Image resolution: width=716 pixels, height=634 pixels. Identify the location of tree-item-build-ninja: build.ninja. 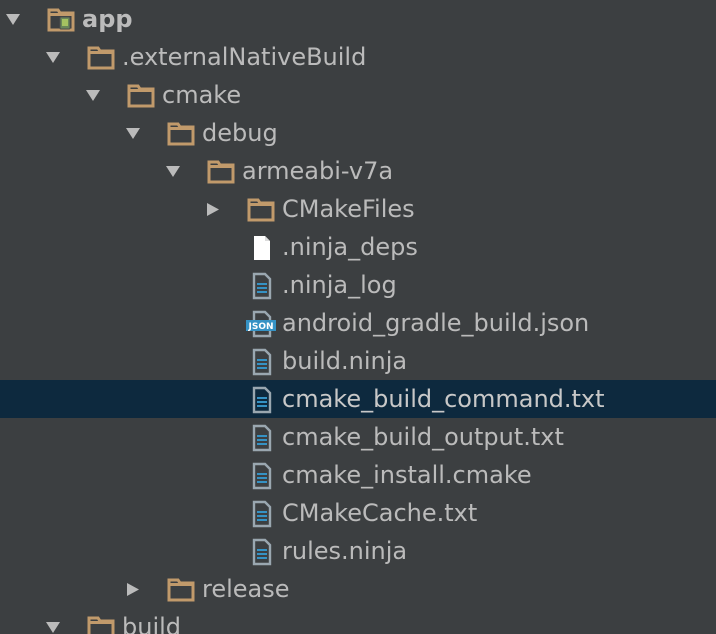
(358, 361).